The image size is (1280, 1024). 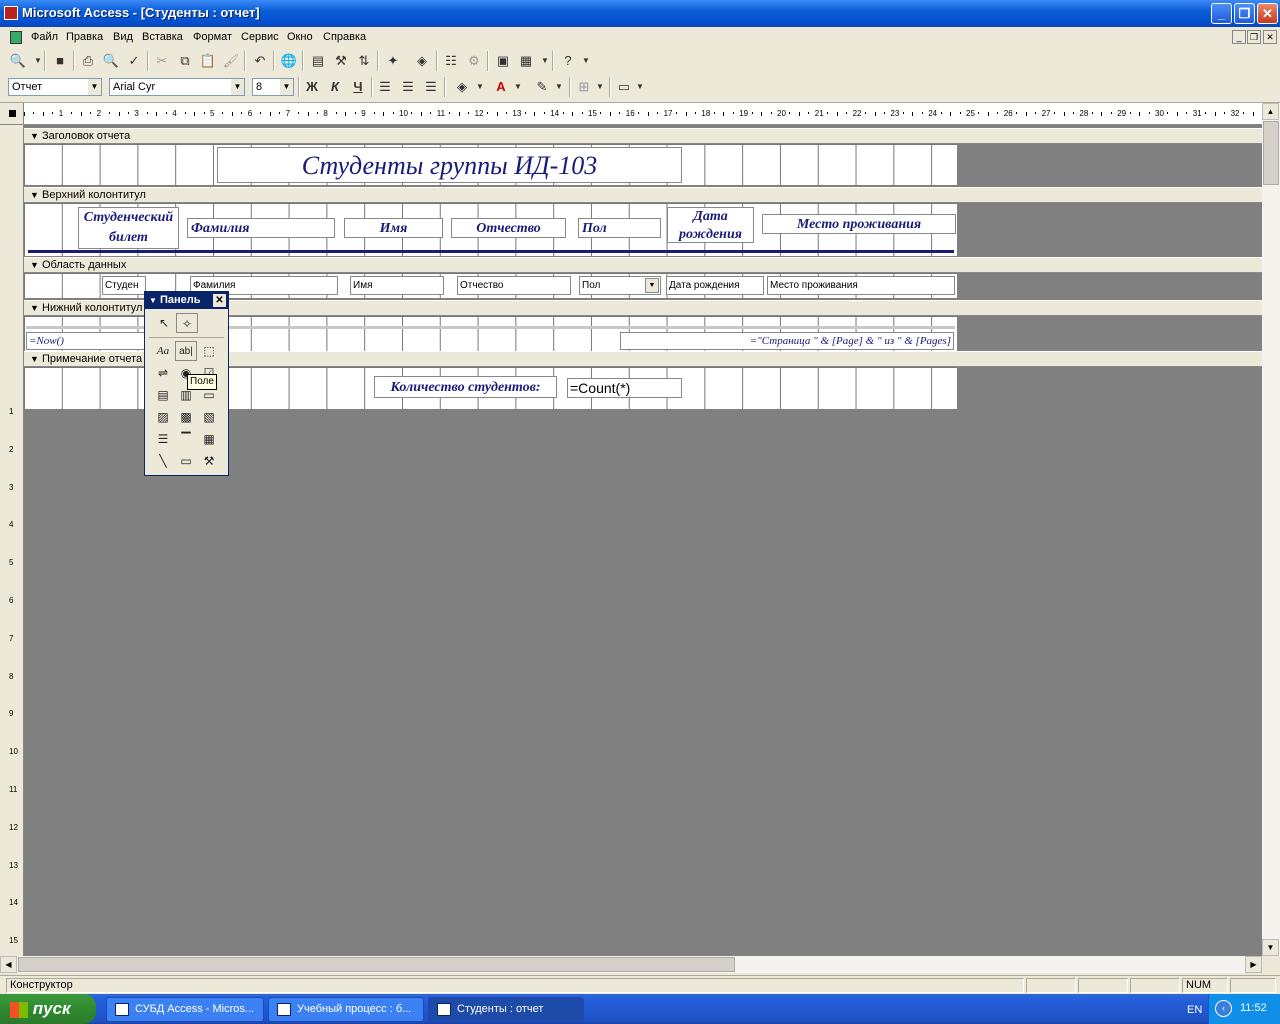 What do you see at coordinates (84, 37) in the screenshot?
I see `menu-edit: Правка` at bounding box center [84, 37].